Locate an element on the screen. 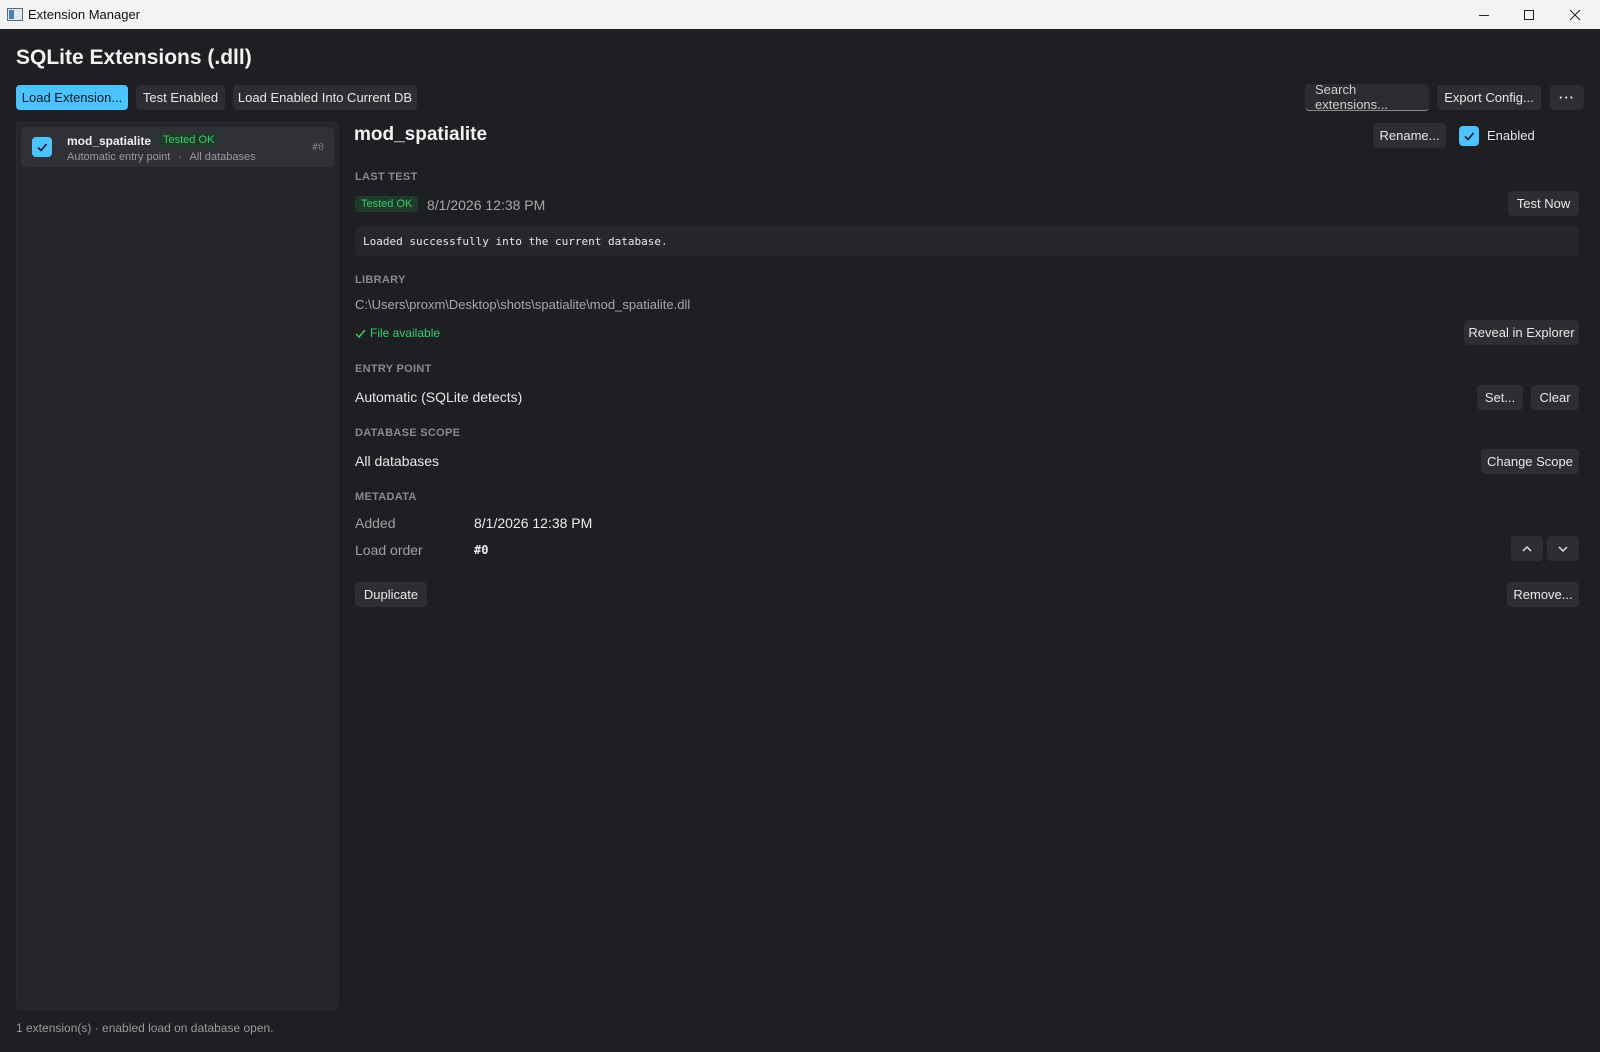 The image size is (1600, 1052). maximize-button is located at coordinates (1529, 14).